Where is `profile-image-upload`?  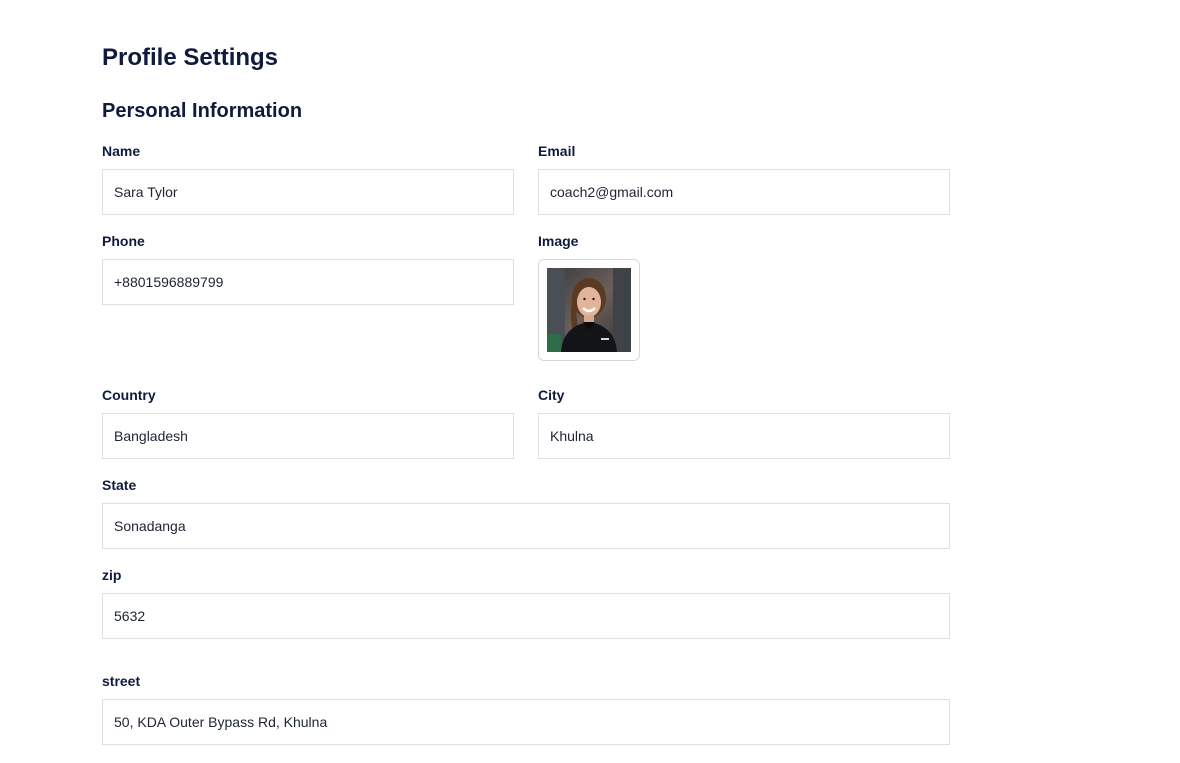 profile-image-upload is located at coordinates (589, 310).